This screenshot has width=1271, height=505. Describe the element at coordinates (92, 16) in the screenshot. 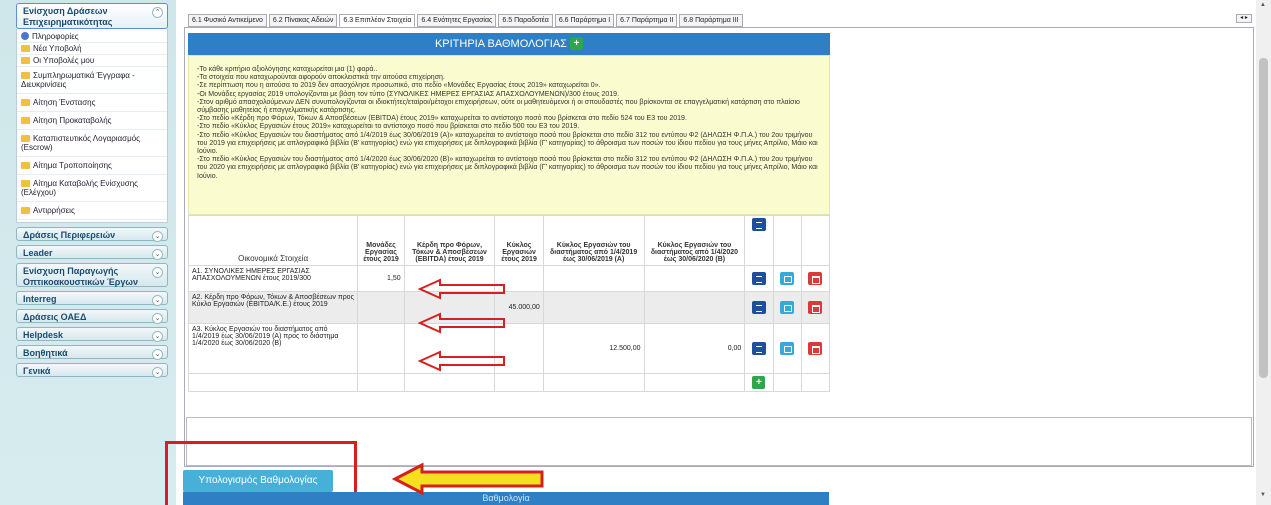

I see `accordion-entrepreneurship: Ενίσχυση Δράσεων Επιχειρηματικότητας ⌃` at that location.